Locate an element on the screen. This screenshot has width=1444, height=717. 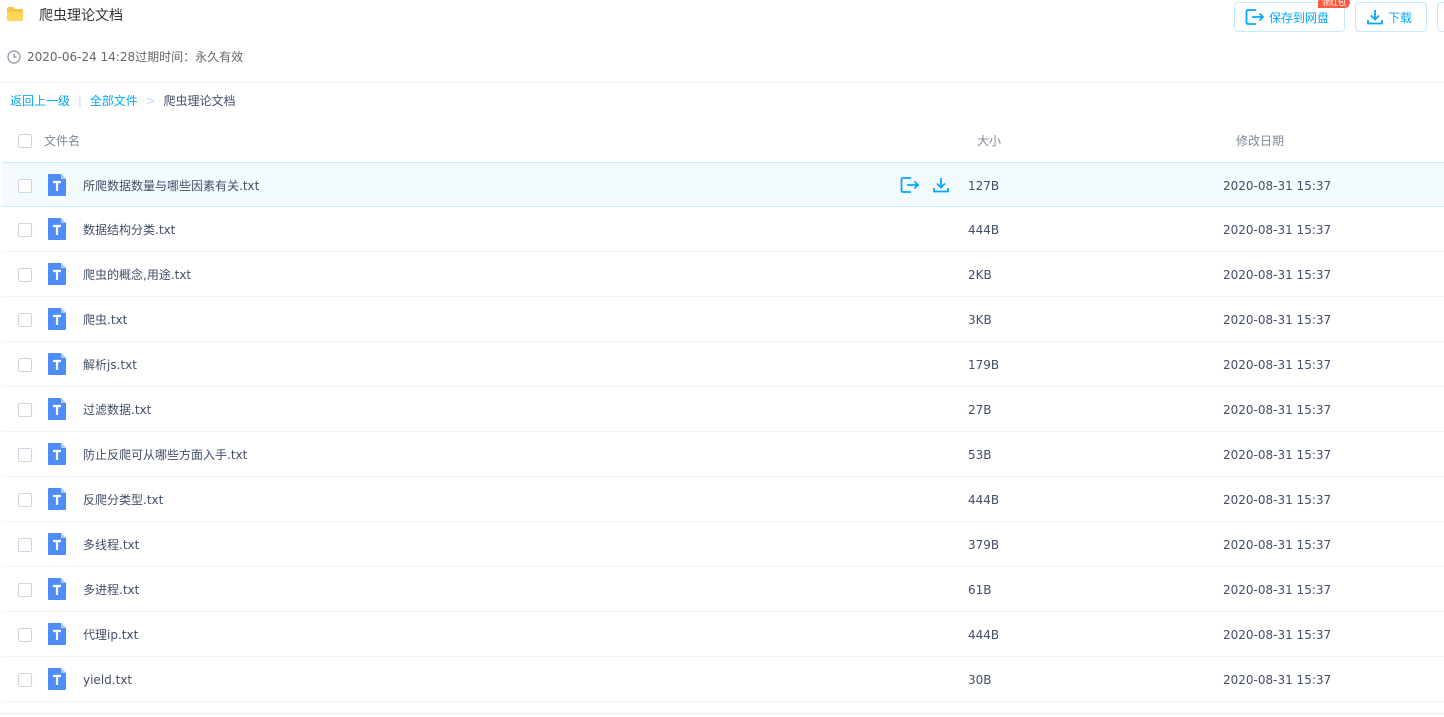
promo-badge: 领红包 is located at coordinates (1334, 4).